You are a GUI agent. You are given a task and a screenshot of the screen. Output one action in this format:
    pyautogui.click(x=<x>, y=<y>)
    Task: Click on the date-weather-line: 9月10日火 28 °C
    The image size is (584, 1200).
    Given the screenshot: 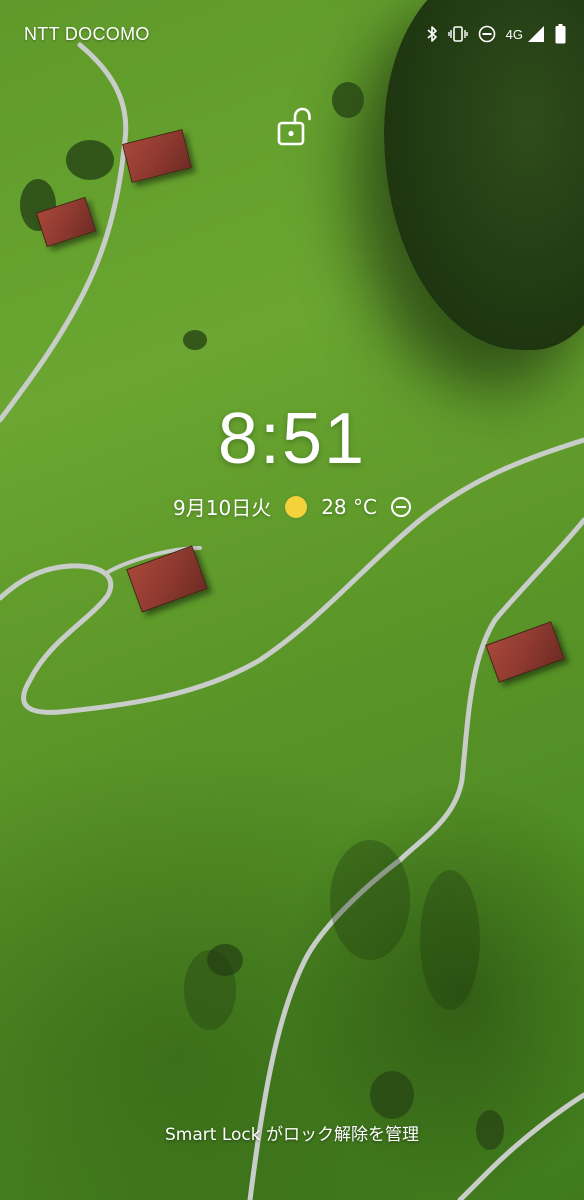 What is the action you would take?
    pyautogui.click(x=292, y=506)
    